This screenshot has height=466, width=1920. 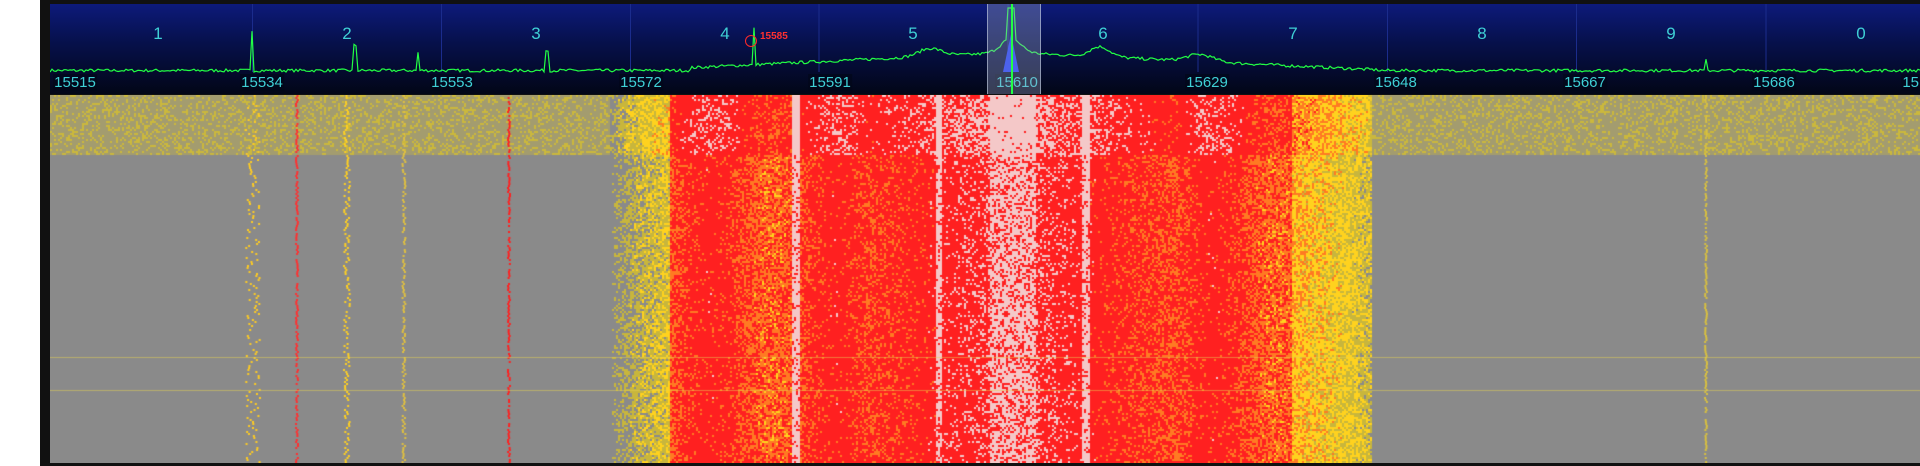 What do you see at coordinates (535, 34) in the screenshot?
I see `channel-button-3: 3` at bounding box center [535, 34].